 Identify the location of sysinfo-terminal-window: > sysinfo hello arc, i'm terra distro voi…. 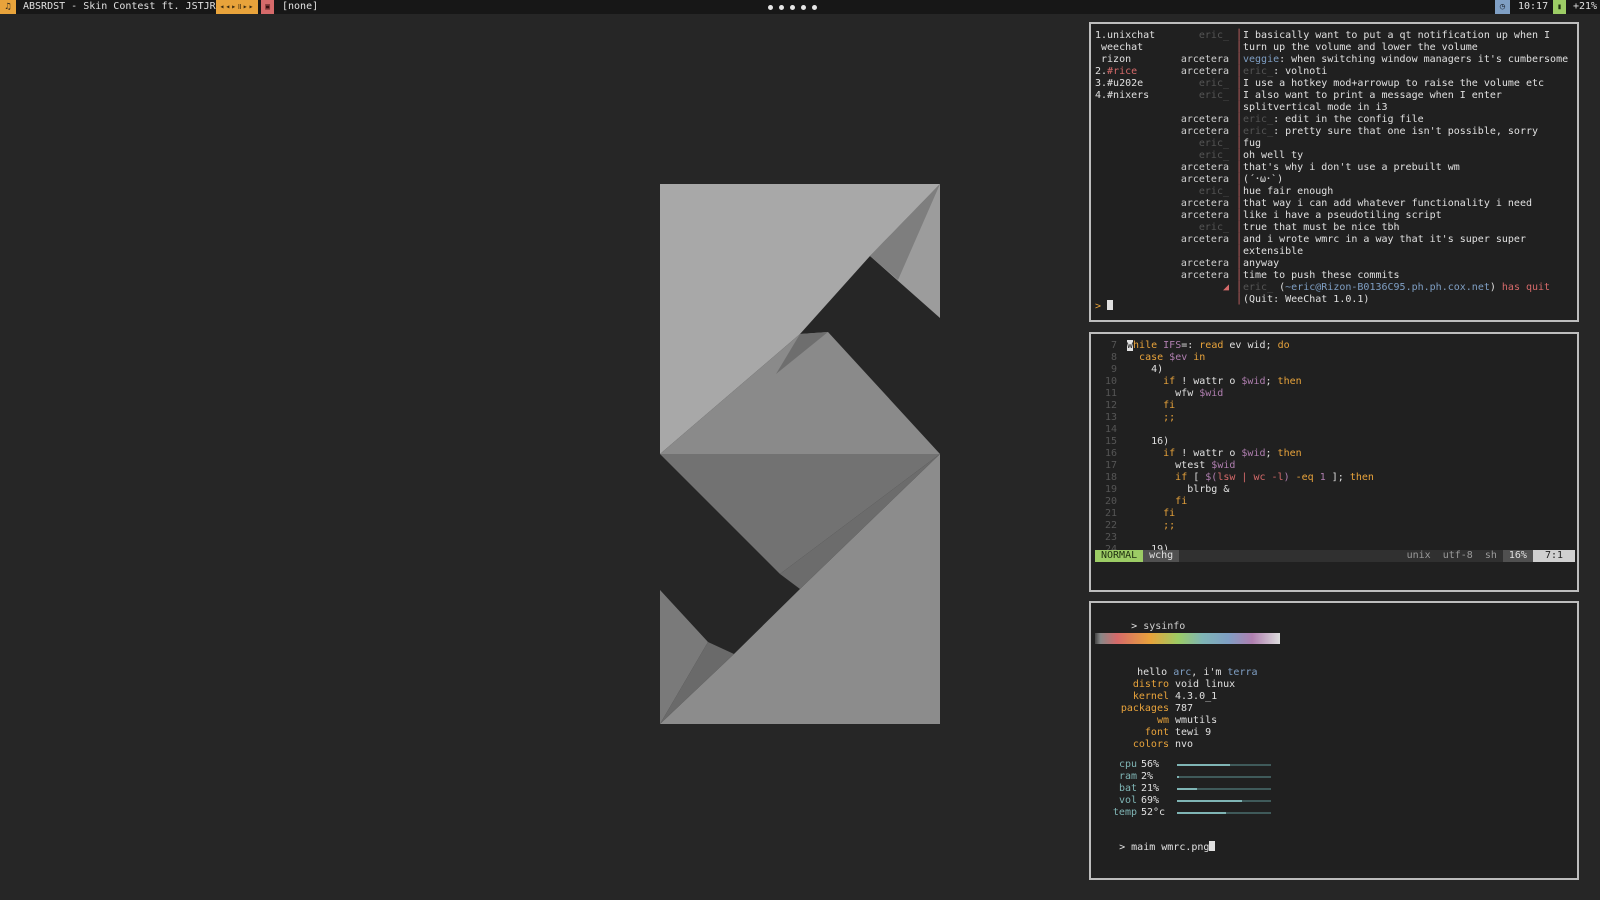
(1334, 740).